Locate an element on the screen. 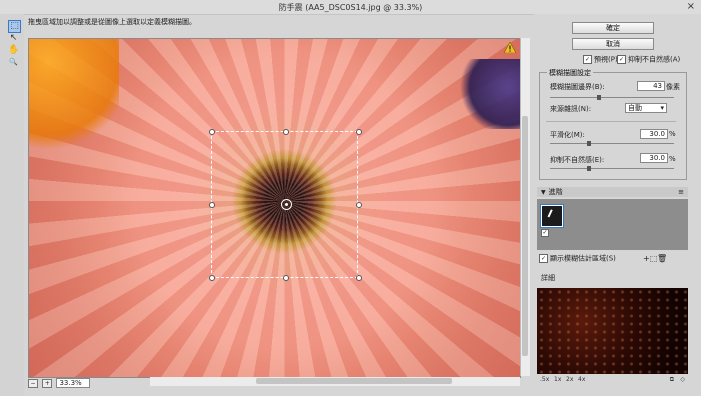 This screenshot has height=396, width=701. artifact-suppression-slider-knob is located at coordinates (589, 168).